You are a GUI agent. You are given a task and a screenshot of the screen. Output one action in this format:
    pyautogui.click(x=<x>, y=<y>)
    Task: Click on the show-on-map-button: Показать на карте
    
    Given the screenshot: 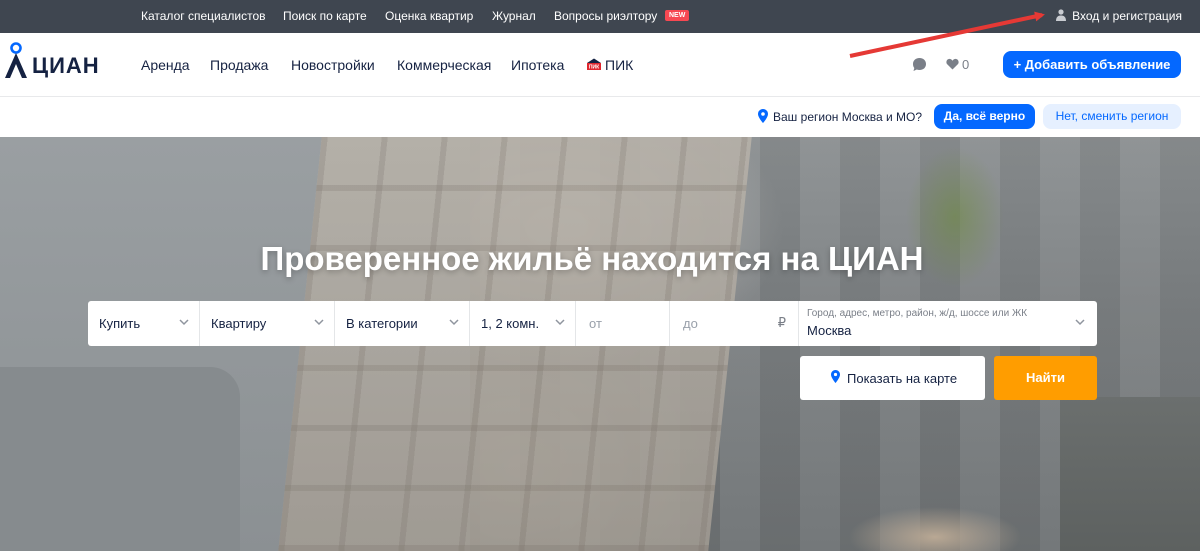 What is the action you would take?
    pyautogui.click(x=892, y=378)
    